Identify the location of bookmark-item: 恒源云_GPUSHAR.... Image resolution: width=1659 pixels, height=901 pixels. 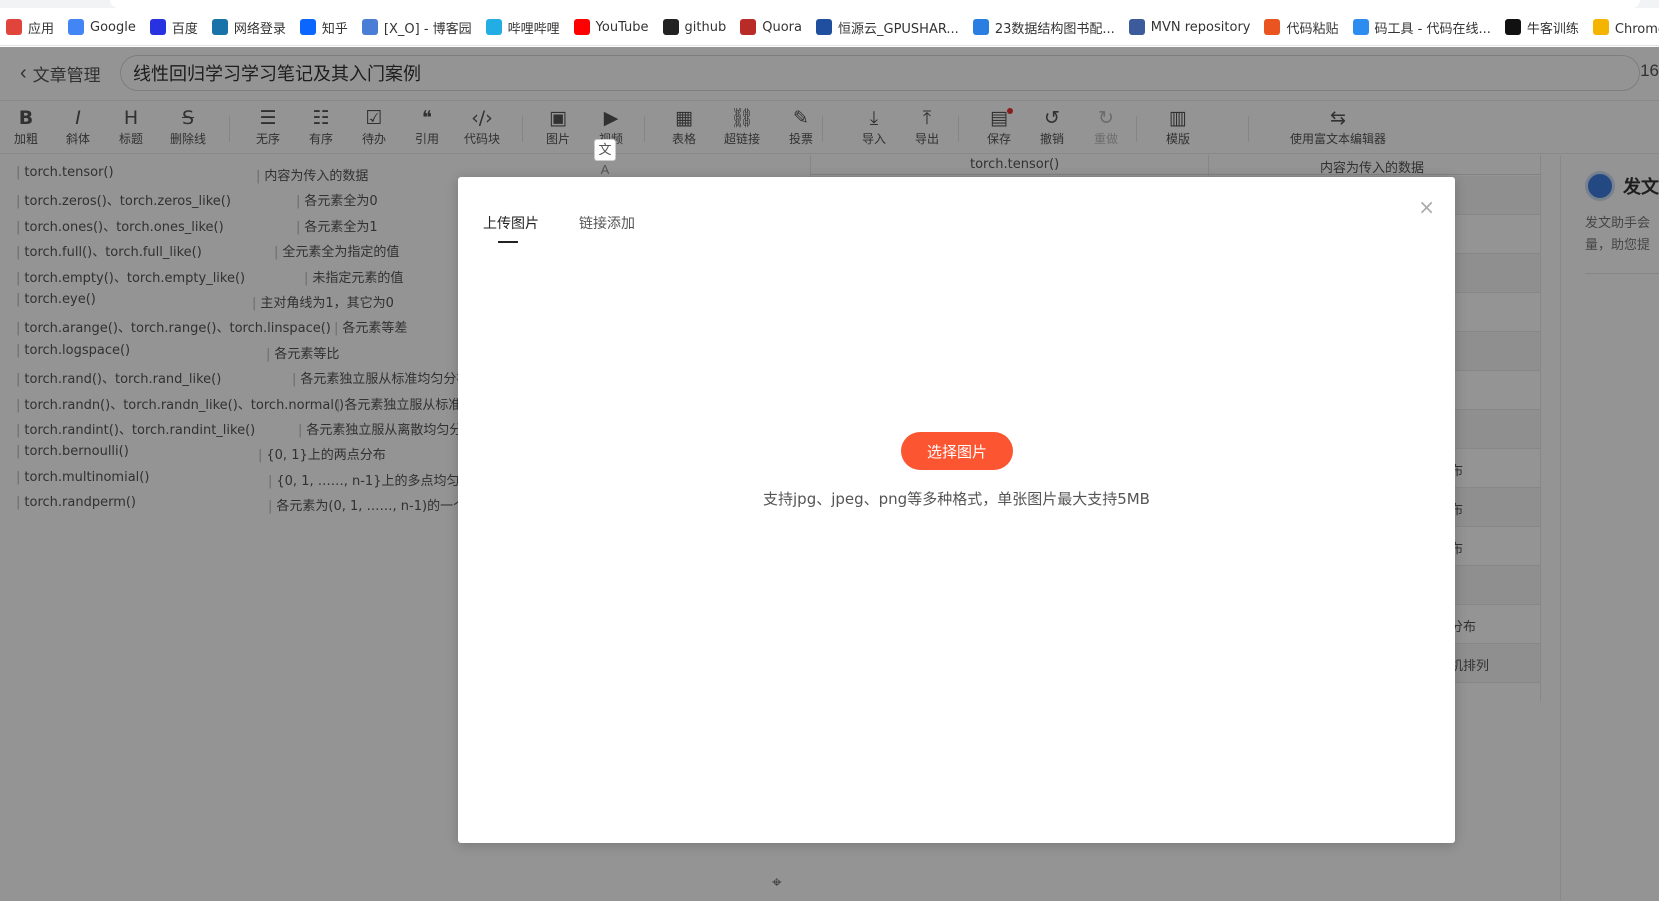
(888, 27).